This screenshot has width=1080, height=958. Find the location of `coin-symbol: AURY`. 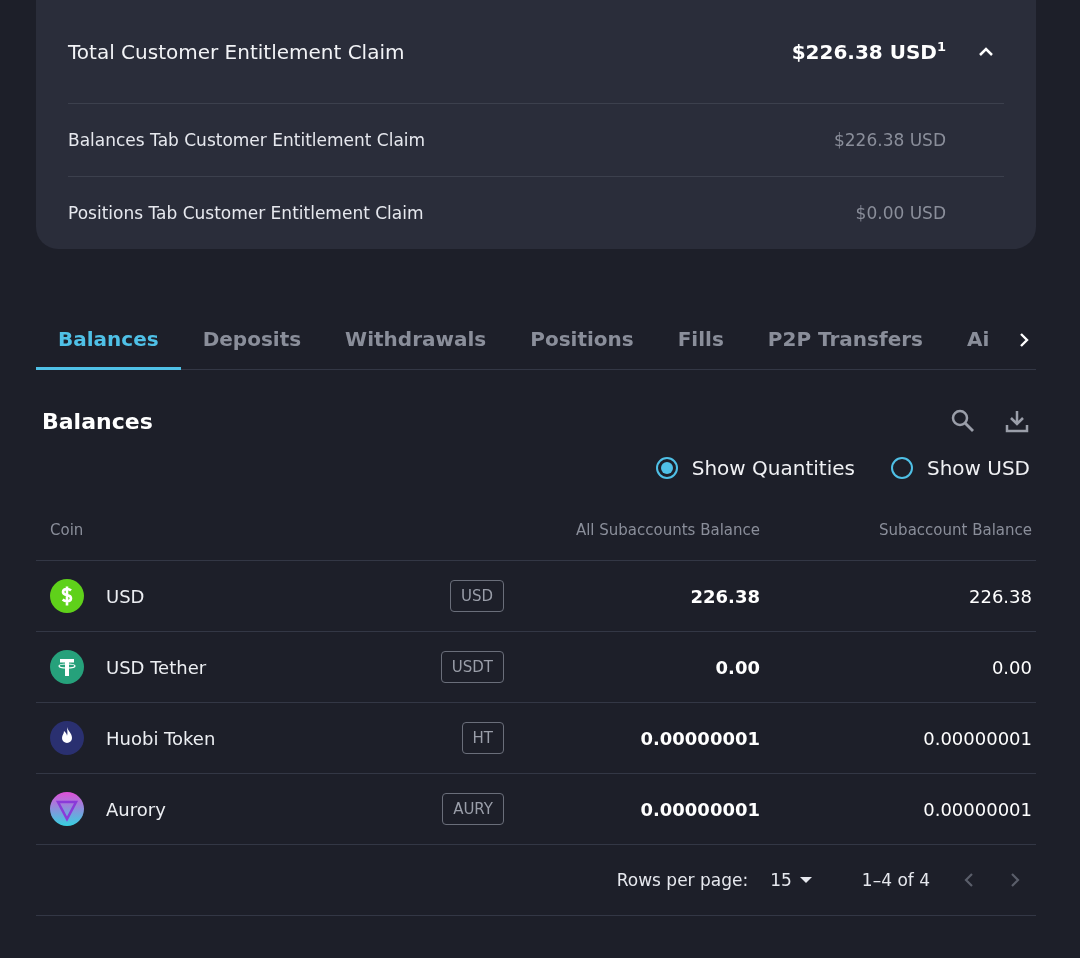

coin-symbol: AURY is located at coordinates (473, 809).